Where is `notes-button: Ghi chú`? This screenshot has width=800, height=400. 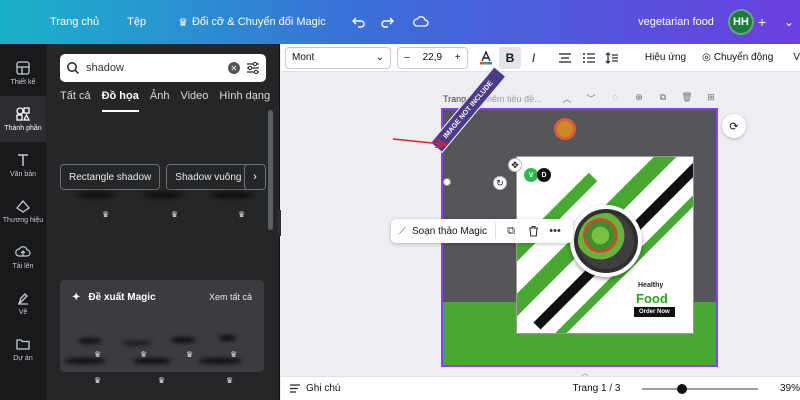 notes-button: Ghi chú is located at coordinates (314, 388).